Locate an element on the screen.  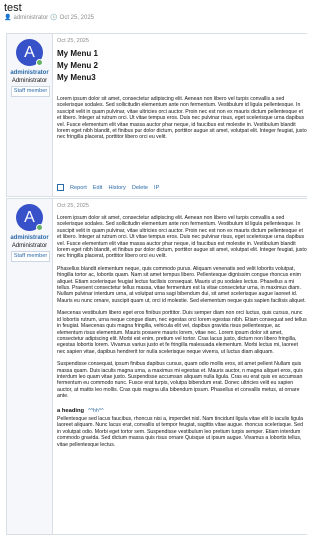
delete-link: Delete is located at coordinates (140, 188).